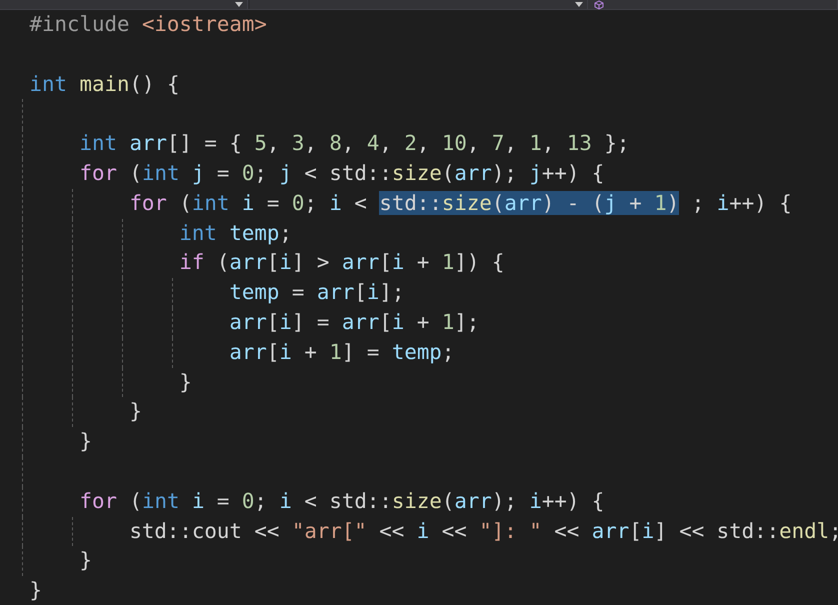 The image size is (838, 605). Describe the element at coordinates (316, 292) in the screenshot. I see `code-line: temp = arr[i];` at that location.